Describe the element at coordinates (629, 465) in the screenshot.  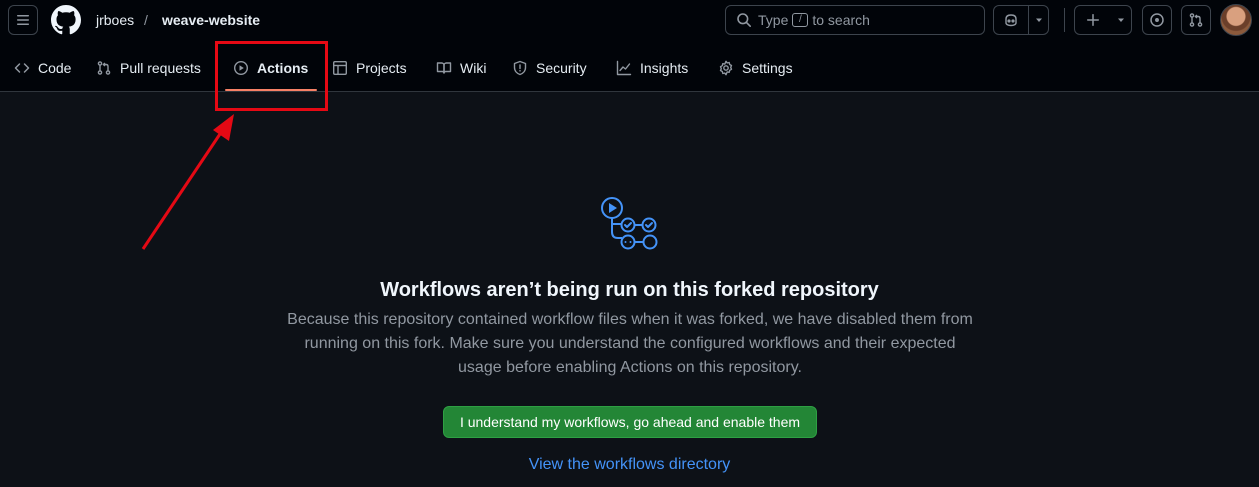
I see `workflows-directory-link: View the workflows directory` at that location.